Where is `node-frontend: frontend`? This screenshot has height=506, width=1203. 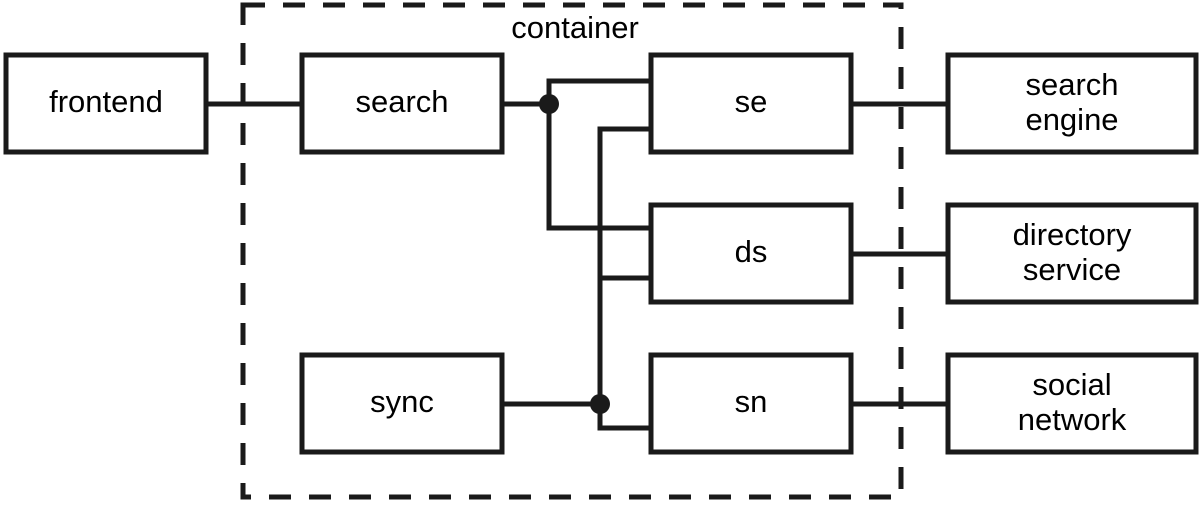
node-frontend: frontend is located at coordinates (106, 103).